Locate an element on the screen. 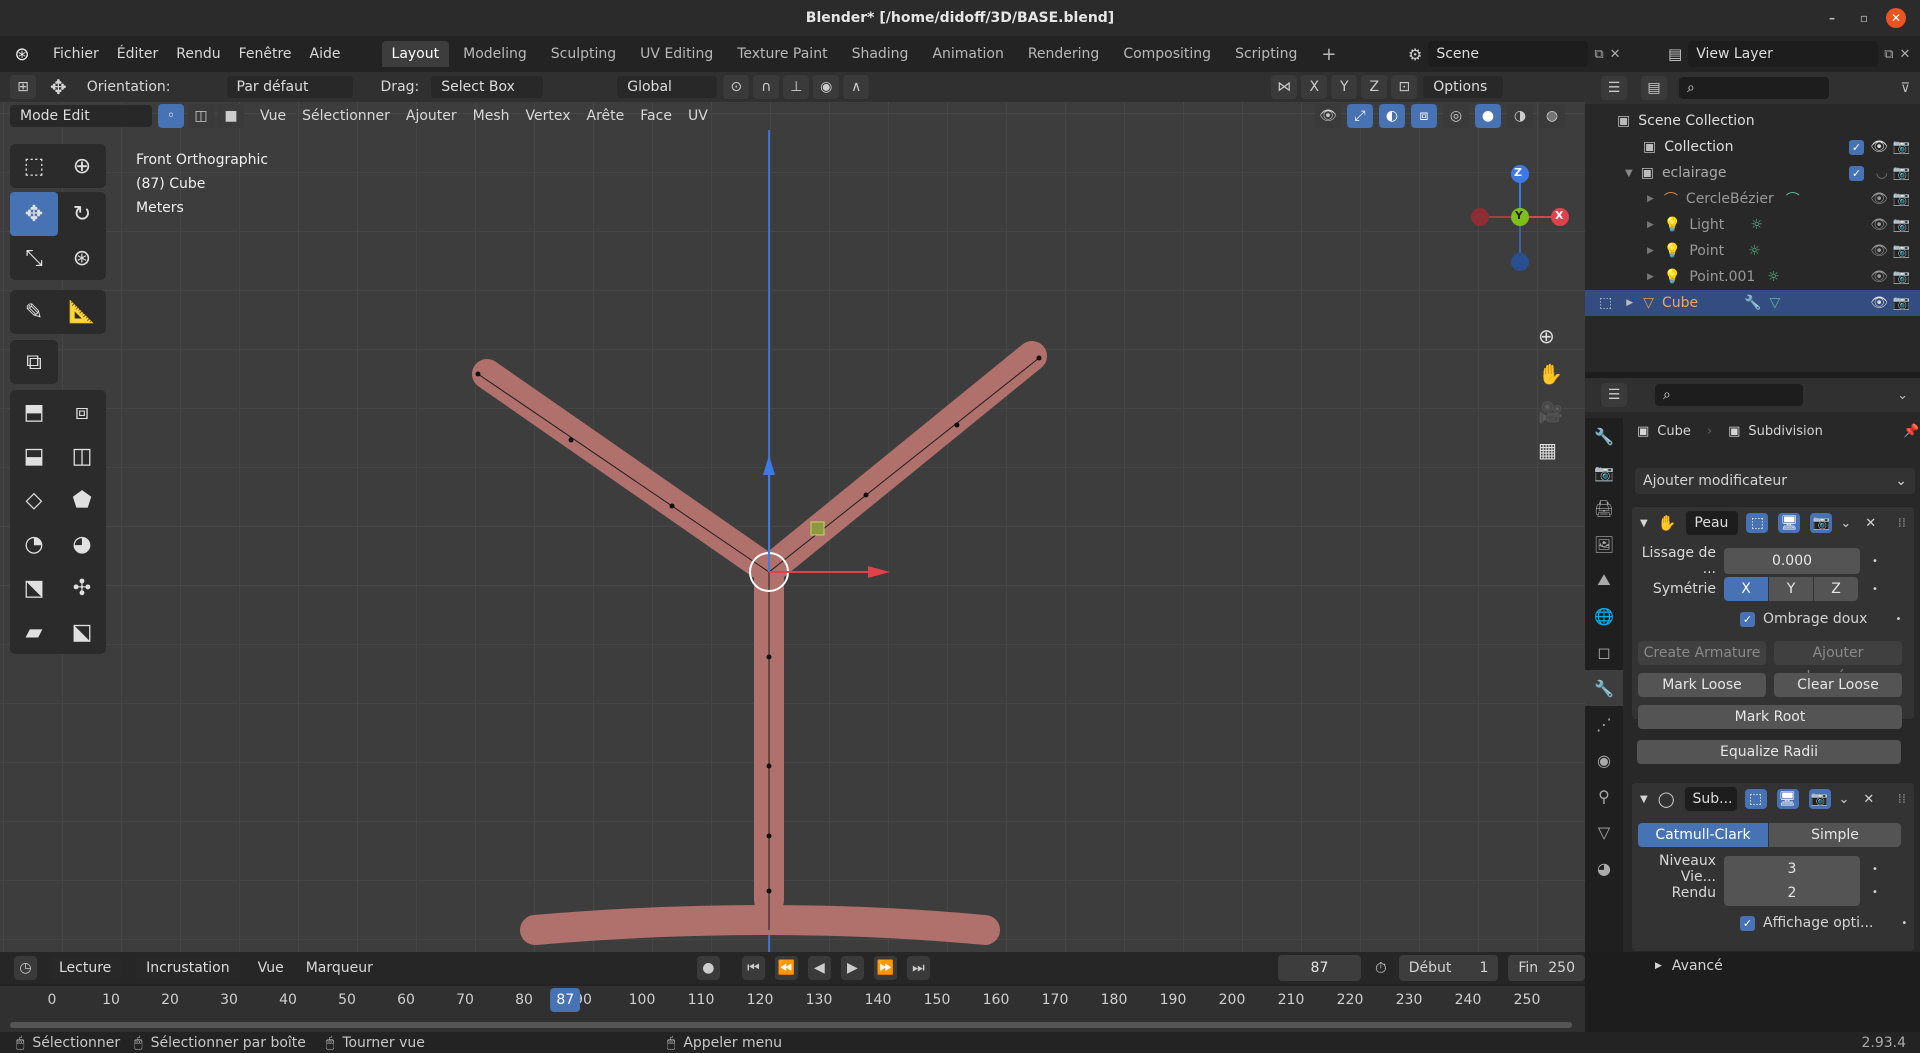 The image size is (1920, 1053). vertex-select-icon: ◦ is located at coordinates (171, 116).